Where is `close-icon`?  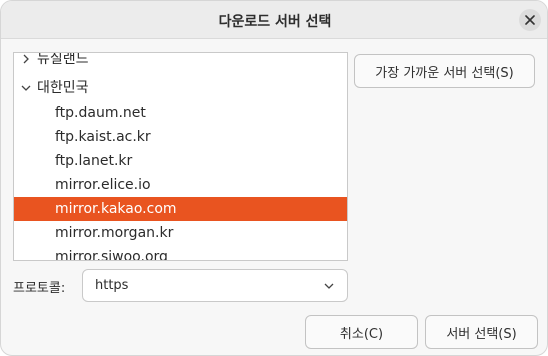 close-icon is located at coordinates (530, 20).